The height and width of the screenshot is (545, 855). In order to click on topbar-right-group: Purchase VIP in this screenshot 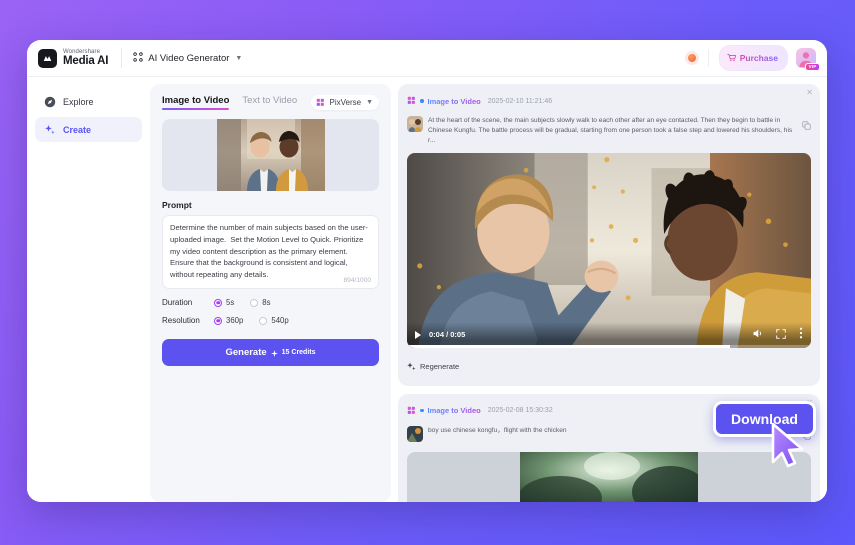, I will do `click(753, 58)`.